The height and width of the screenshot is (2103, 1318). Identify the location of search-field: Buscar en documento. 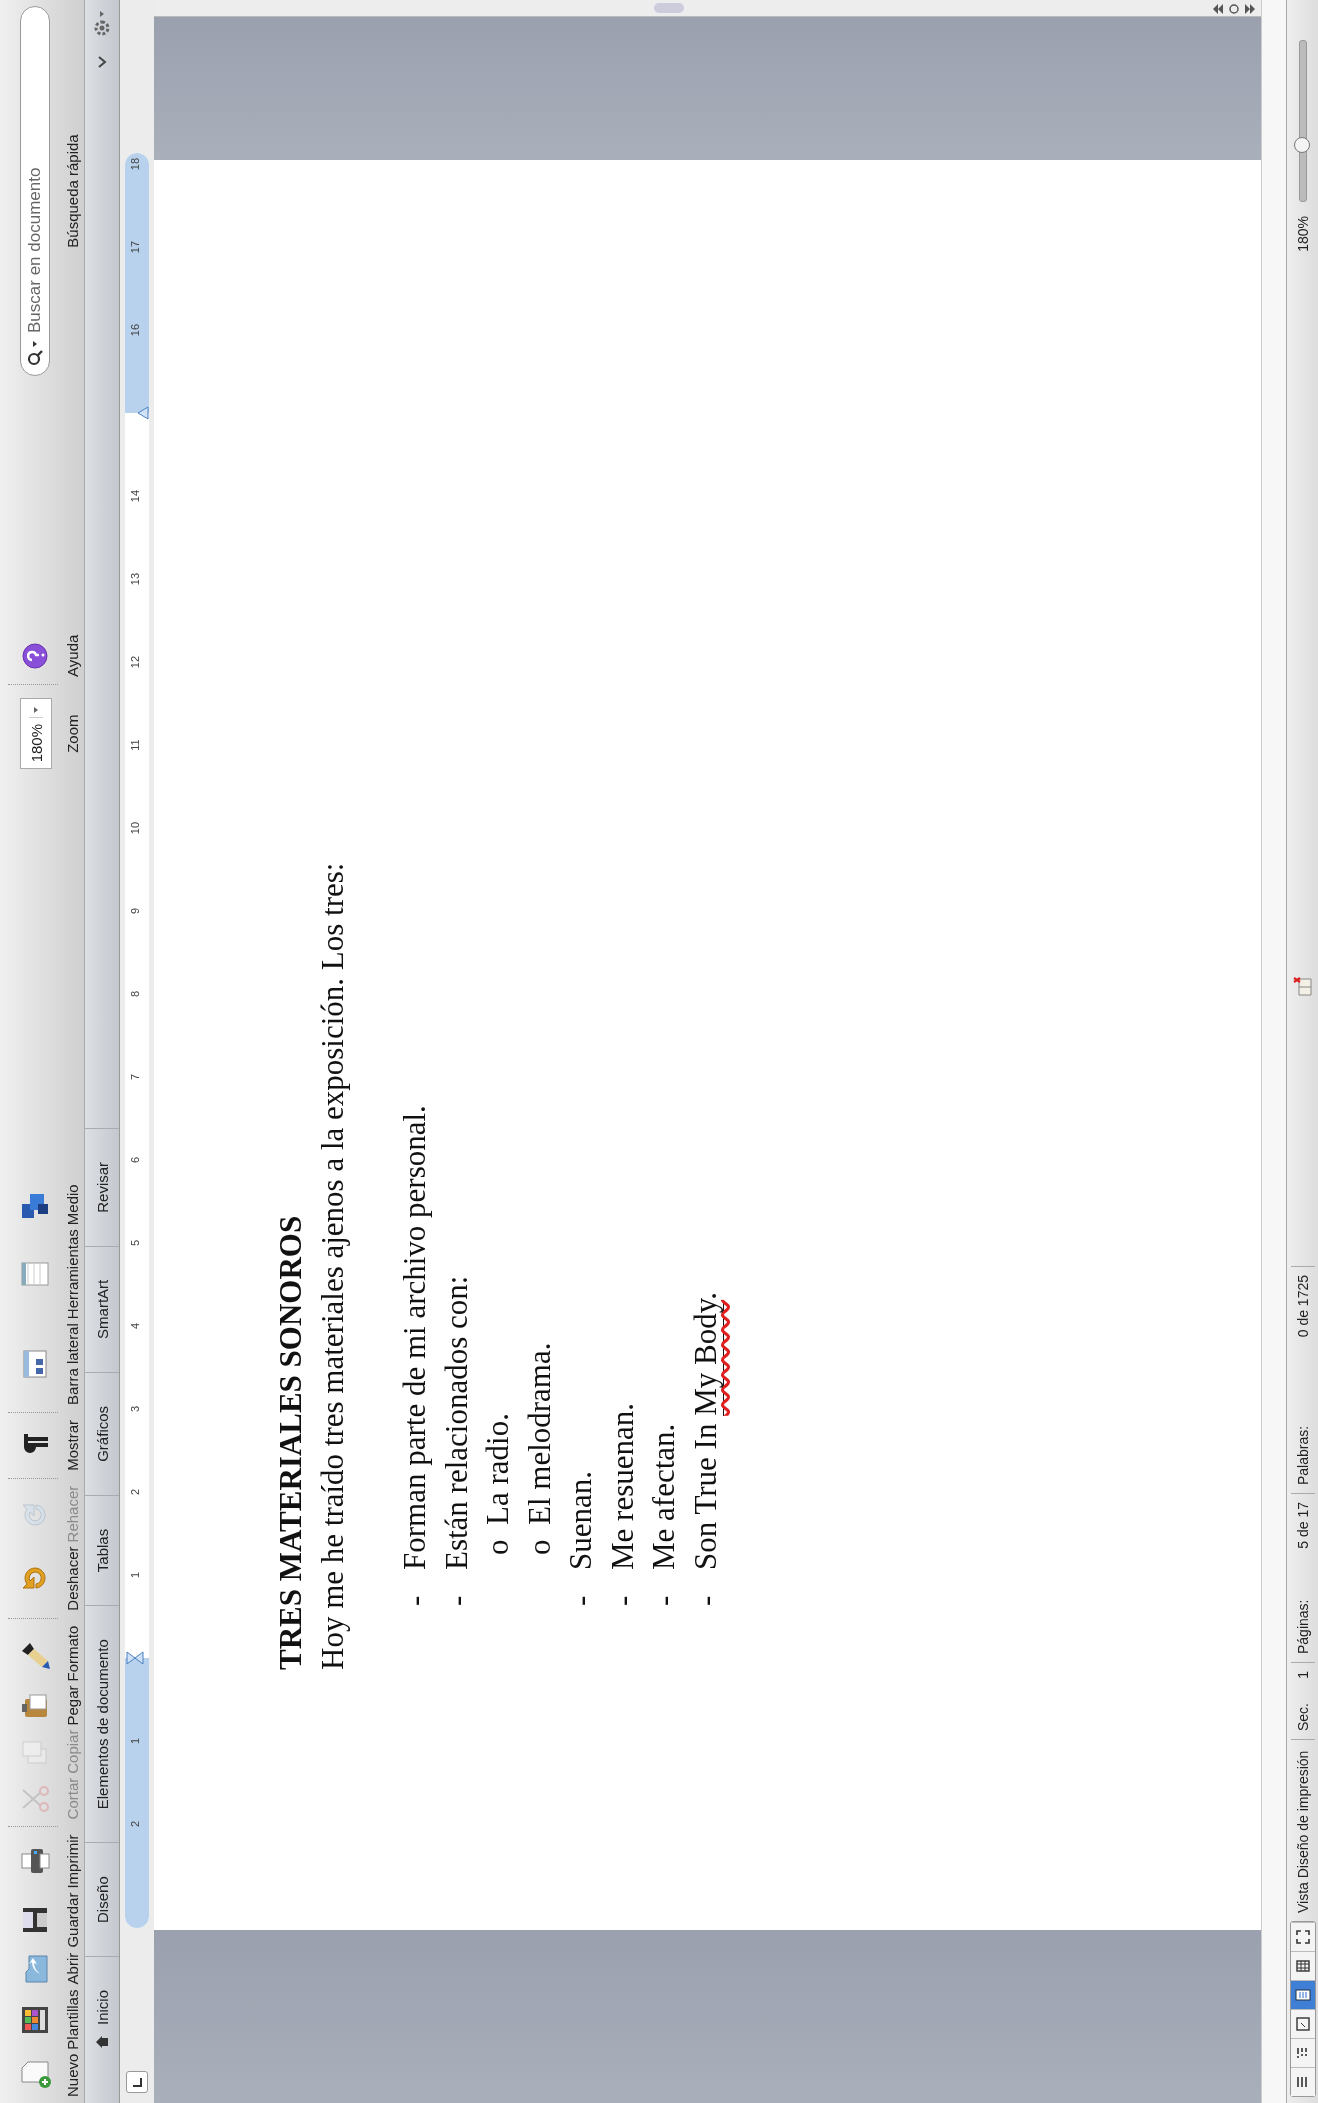
(35, 191).